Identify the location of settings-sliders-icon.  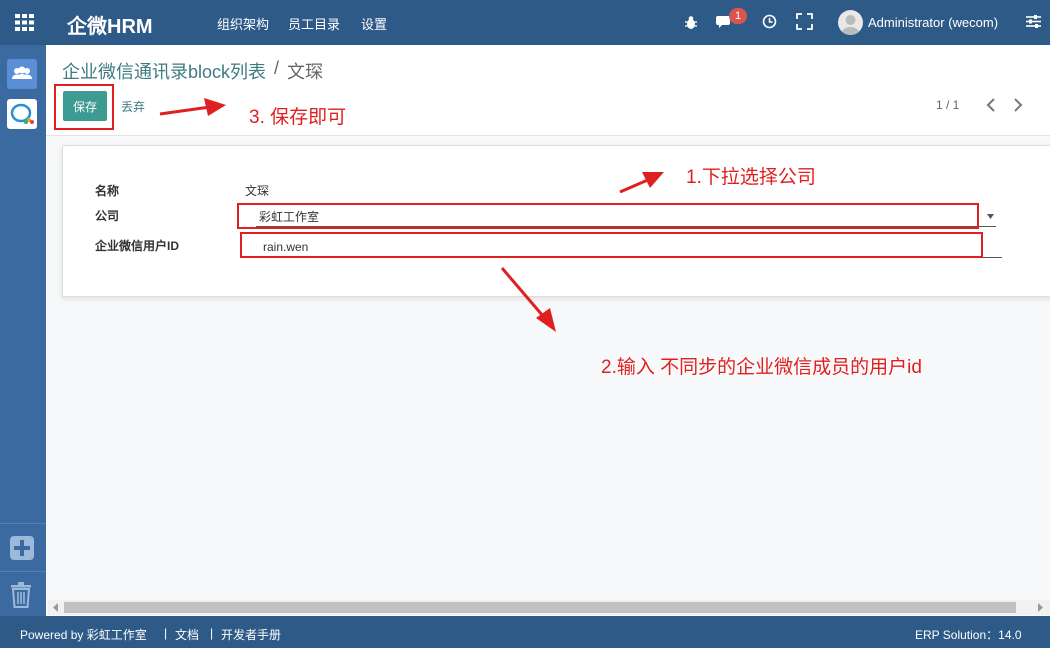
(1033, 21).